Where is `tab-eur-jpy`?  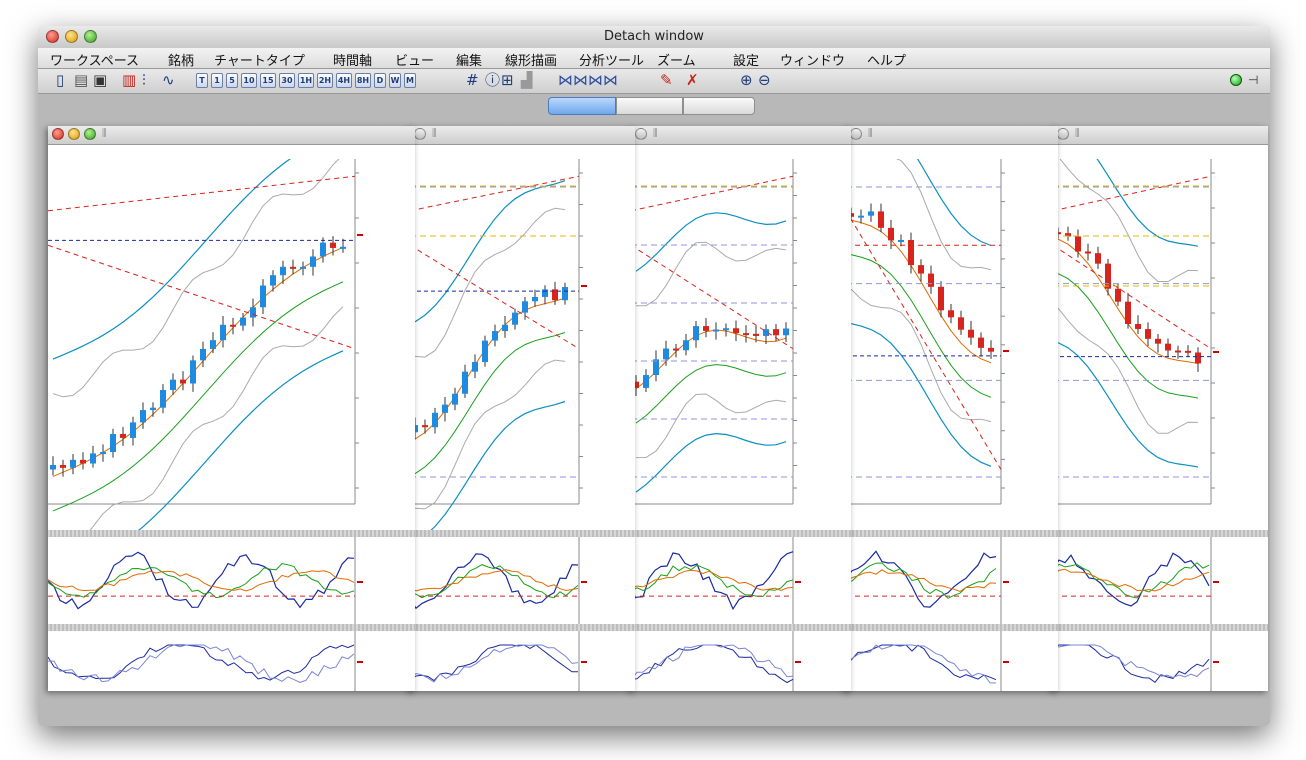 tab-eur-jpy is located at coordinates (582, 106).